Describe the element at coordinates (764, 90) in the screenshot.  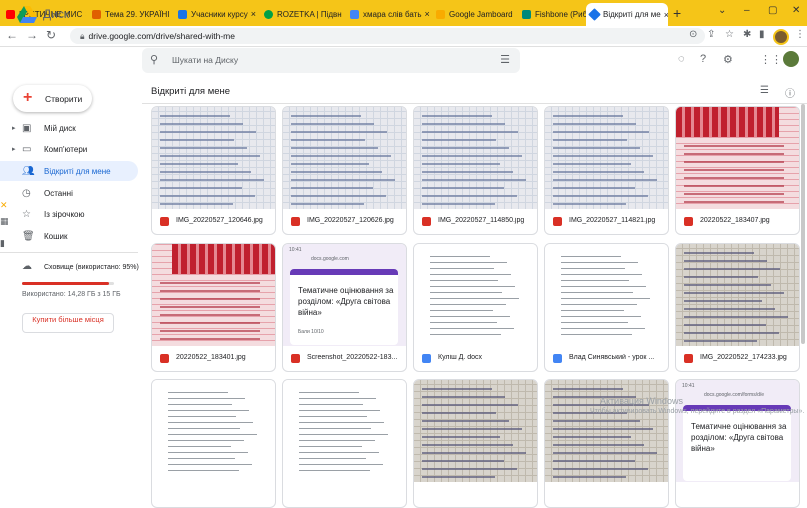
I see `list-view-icon: ☰` at that location.